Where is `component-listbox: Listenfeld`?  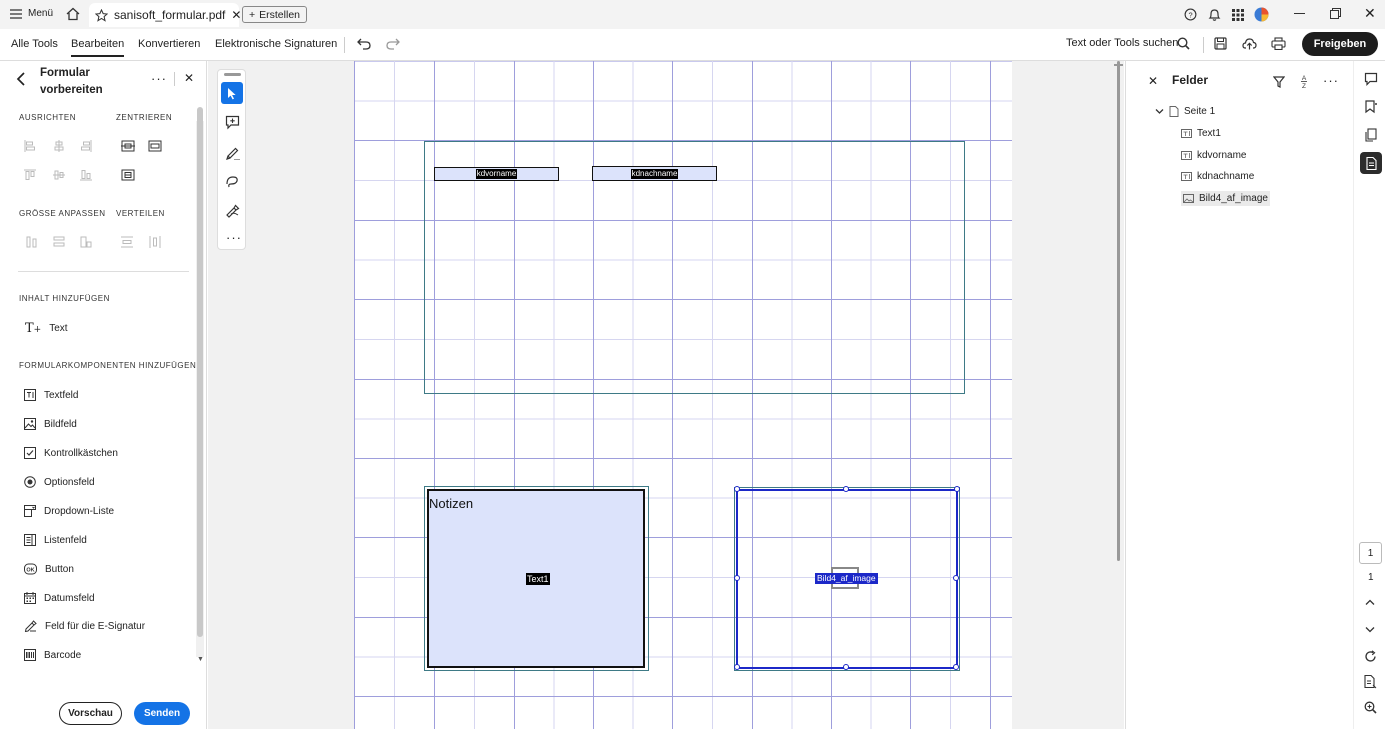
component-listbox: Listenfeld is located at coordinates (55, 540).